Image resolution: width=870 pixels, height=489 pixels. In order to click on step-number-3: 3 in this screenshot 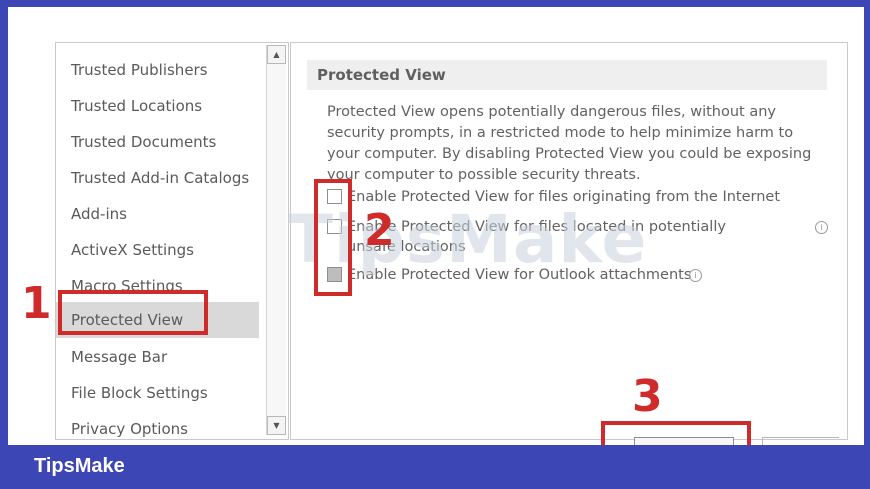, I will do `click(647, 396)`.